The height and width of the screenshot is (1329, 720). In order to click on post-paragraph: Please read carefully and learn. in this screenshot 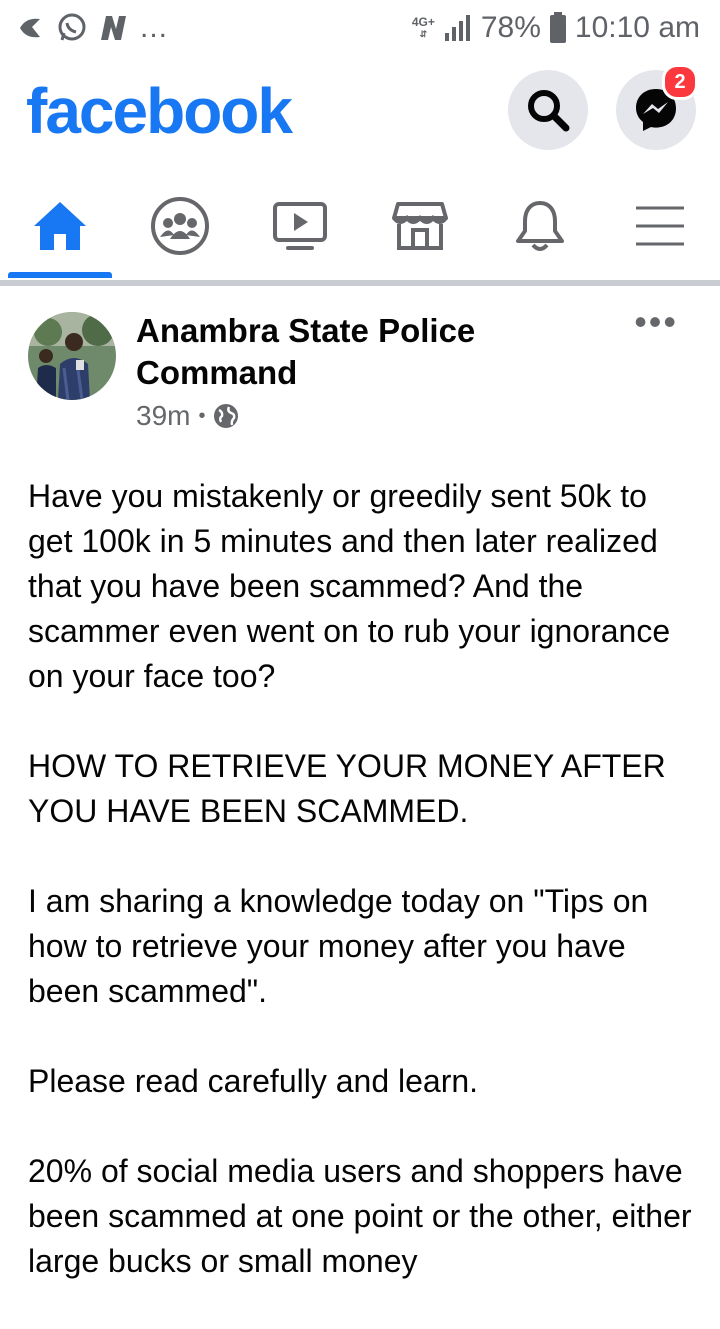, I will do `click(253, 1081)`.